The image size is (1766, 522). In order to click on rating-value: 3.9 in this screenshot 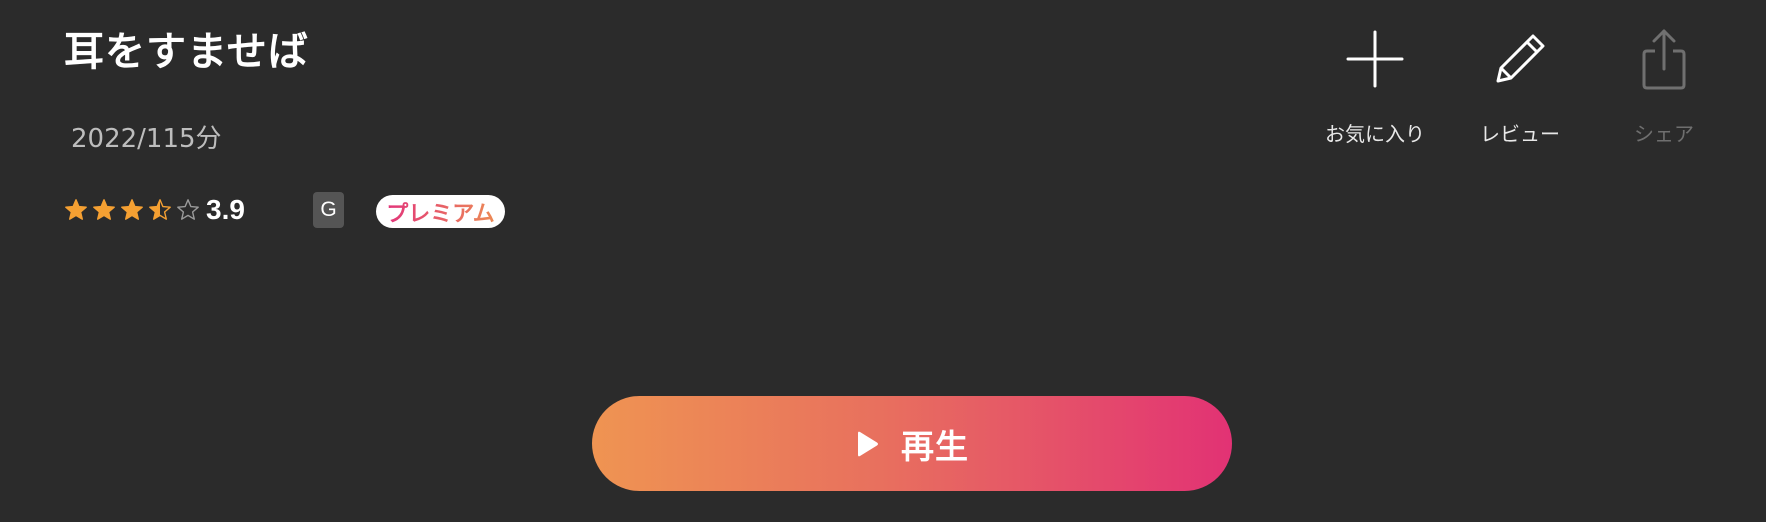, I will do `click(225, 209)`.